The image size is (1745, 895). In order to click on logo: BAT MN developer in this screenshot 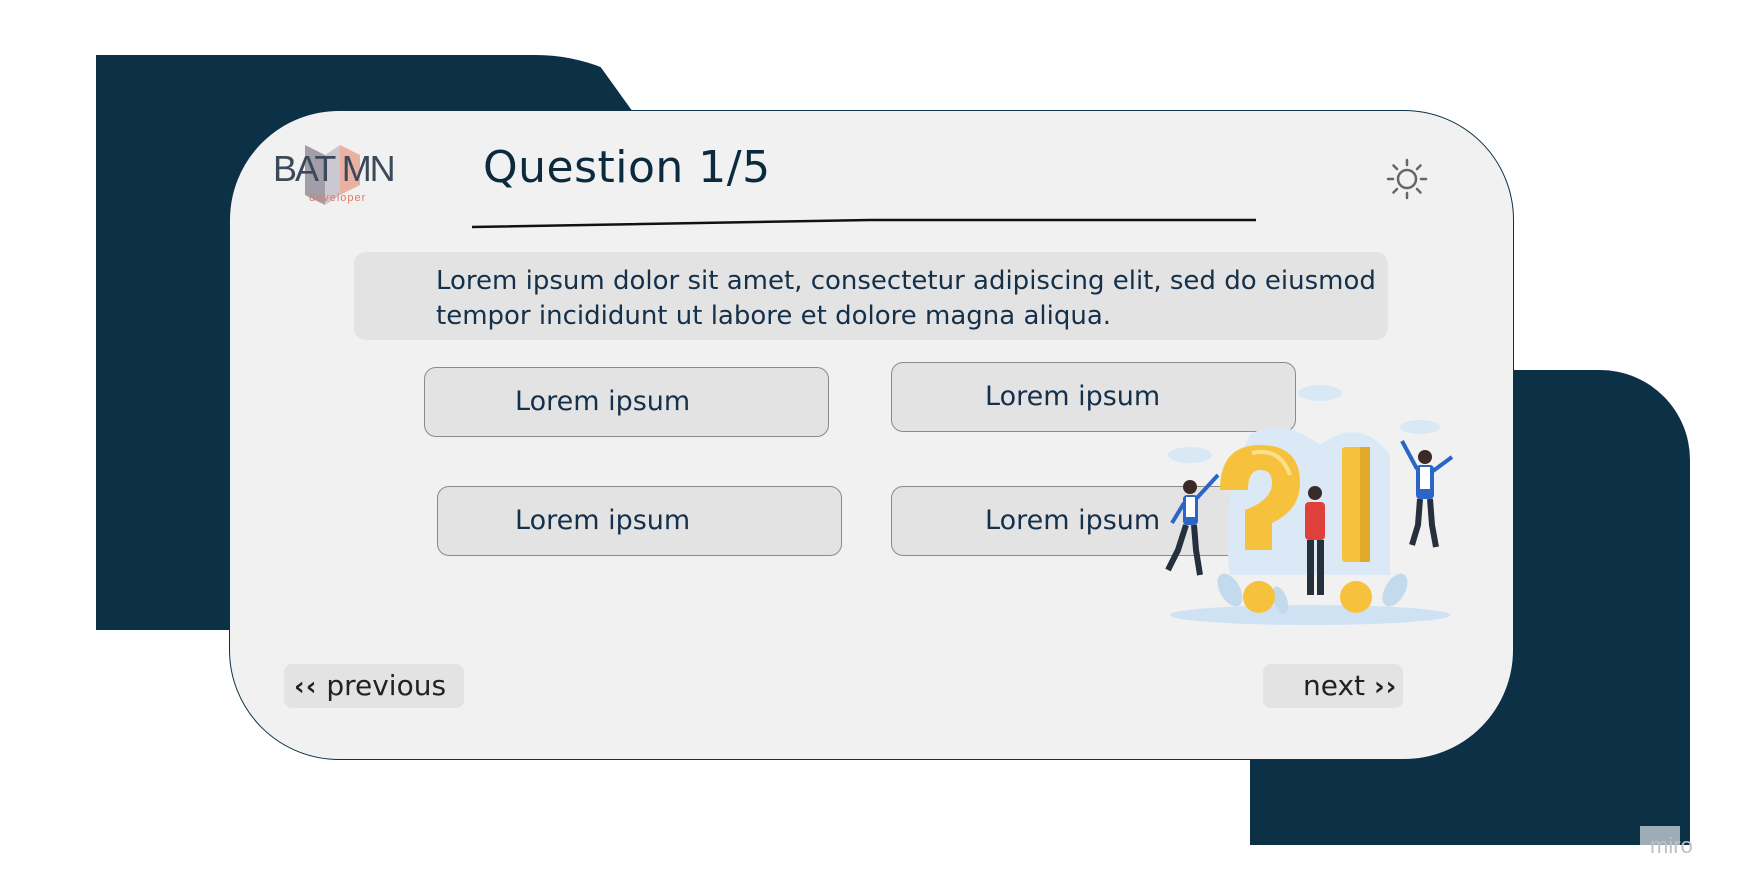, I will do `click(340, 176)`.